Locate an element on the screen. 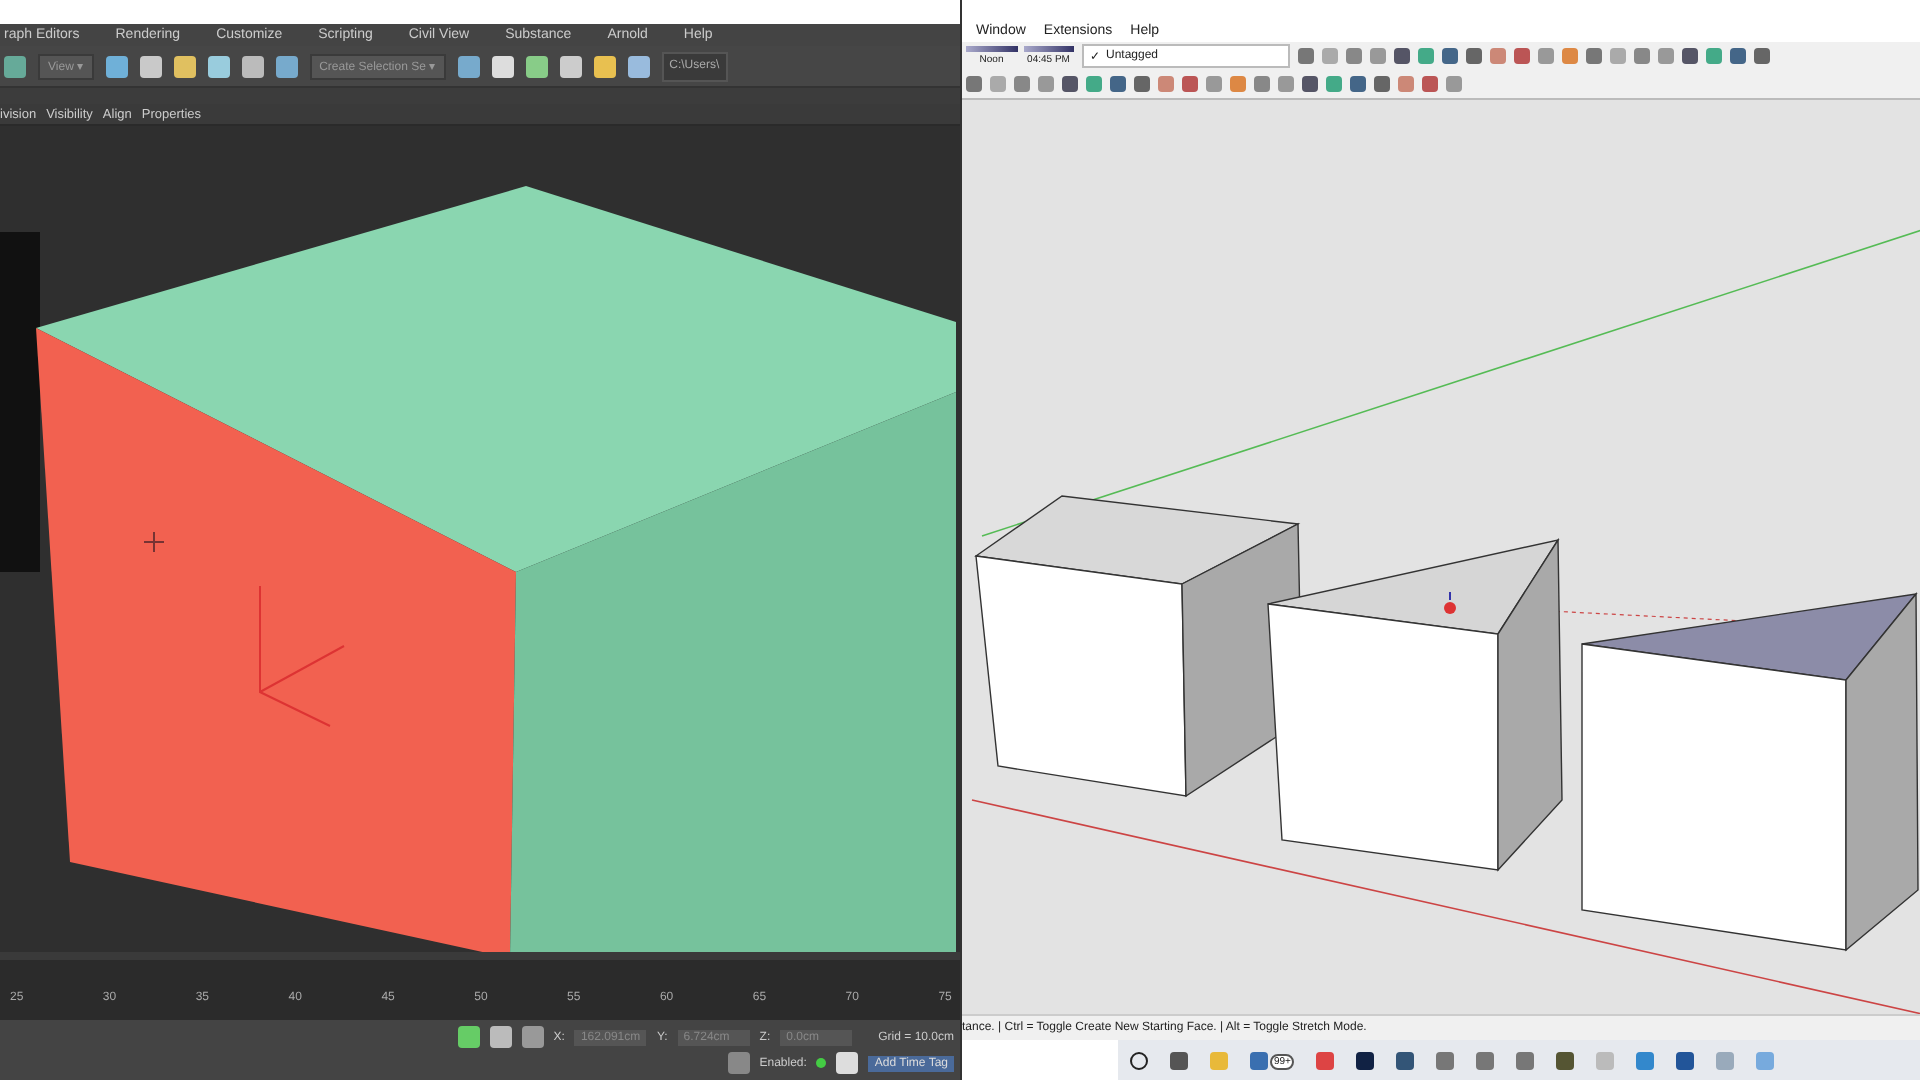 The height and width of the screenshot is (1080, 1920). move-cursor-icon is located at coordinates (1450, 602).